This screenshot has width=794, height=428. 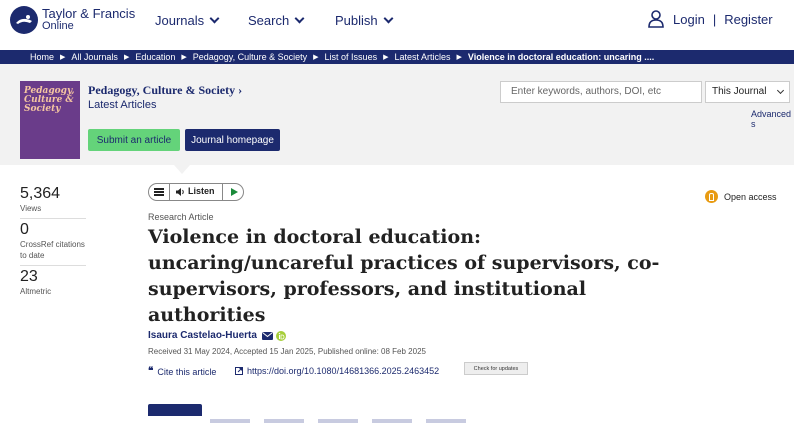 I want to click on nav-publish-label: Publish, so click(x=356, y=20).